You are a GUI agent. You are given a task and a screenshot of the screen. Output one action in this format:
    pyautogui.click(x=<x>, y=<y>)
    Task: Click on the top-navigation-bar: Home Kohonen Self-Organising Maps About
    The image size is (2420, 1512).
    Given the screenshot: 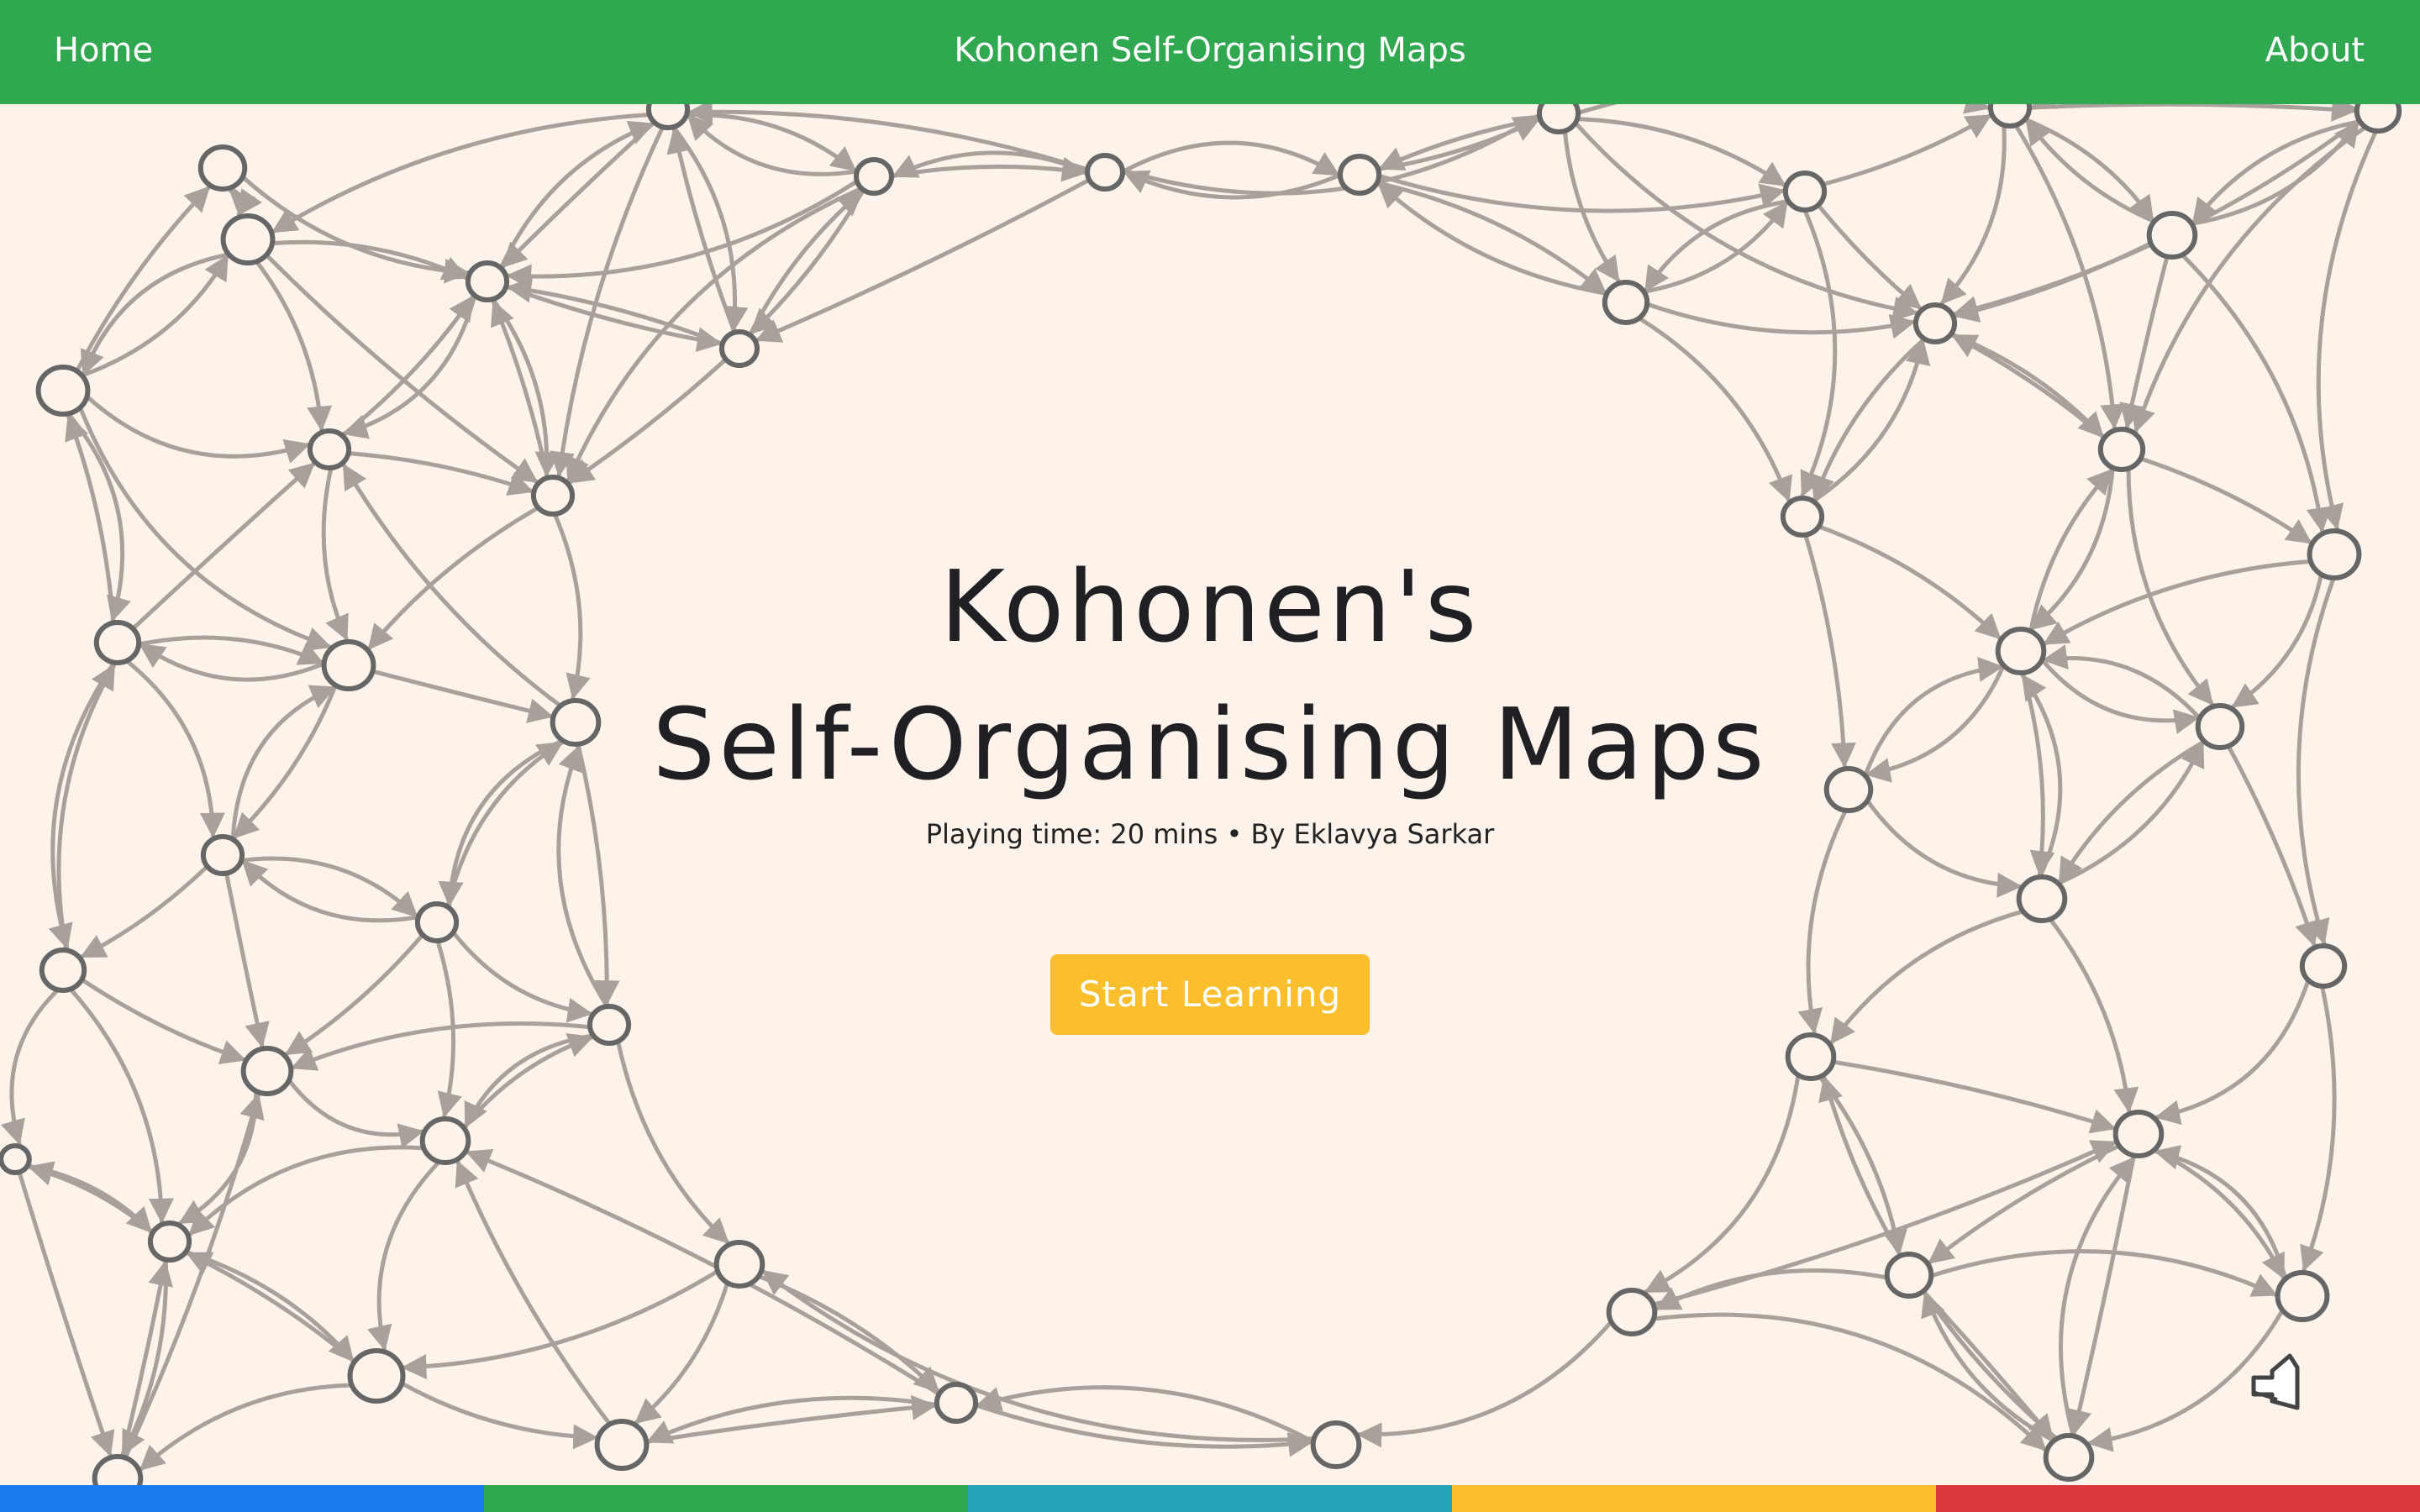 What is the action you would take?
    pyautogui.click(x=1210, y=52)
    